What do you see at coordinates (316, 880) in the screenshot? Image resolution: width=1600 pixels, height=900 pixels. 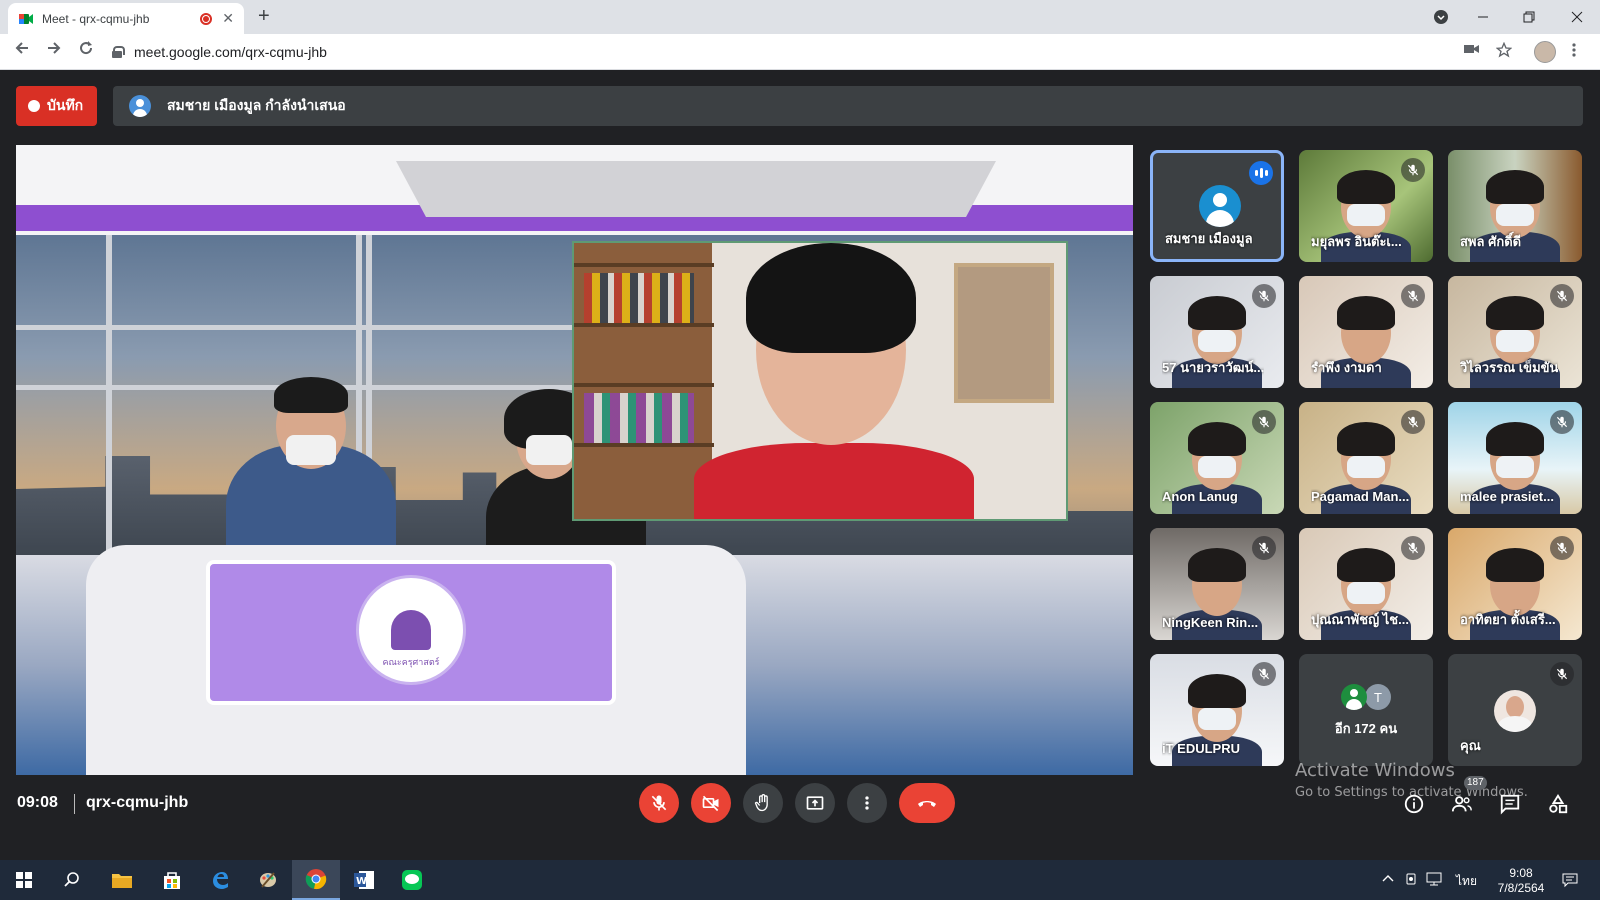 I see `chrome-button` at bounding box center [316, 880].